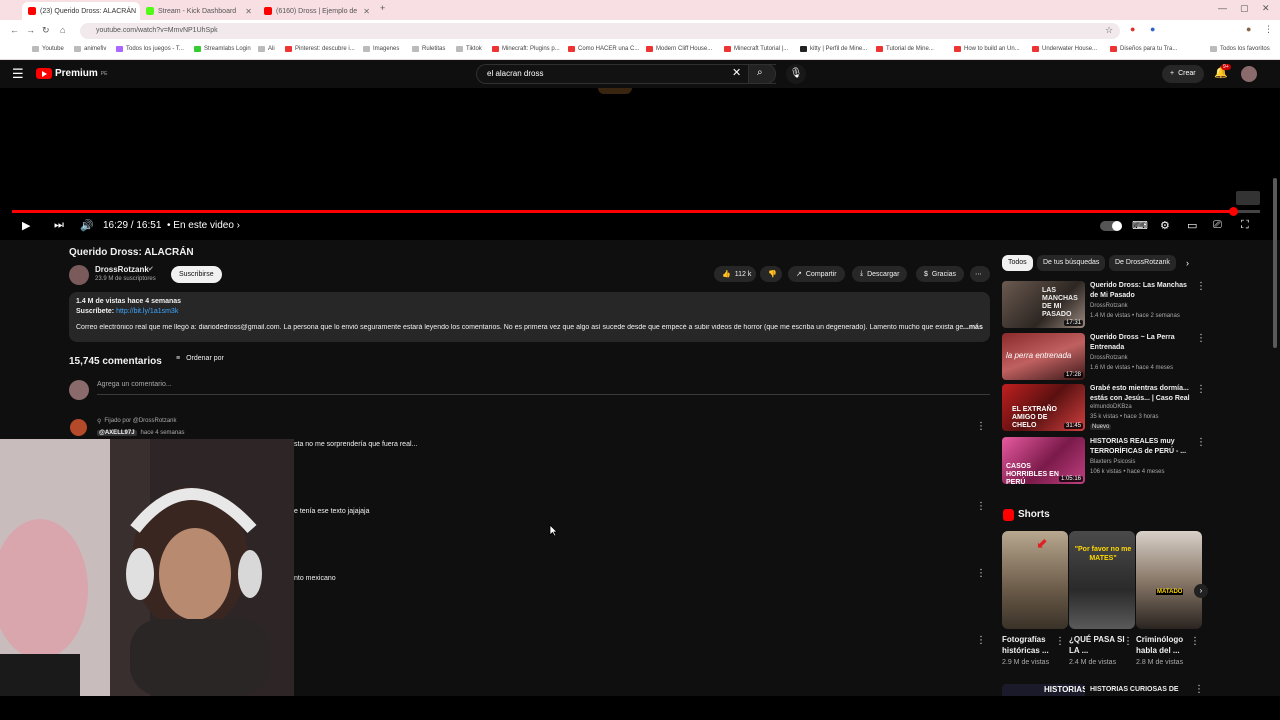  I want to click on create-button: + Crear, so click(1183, 74).